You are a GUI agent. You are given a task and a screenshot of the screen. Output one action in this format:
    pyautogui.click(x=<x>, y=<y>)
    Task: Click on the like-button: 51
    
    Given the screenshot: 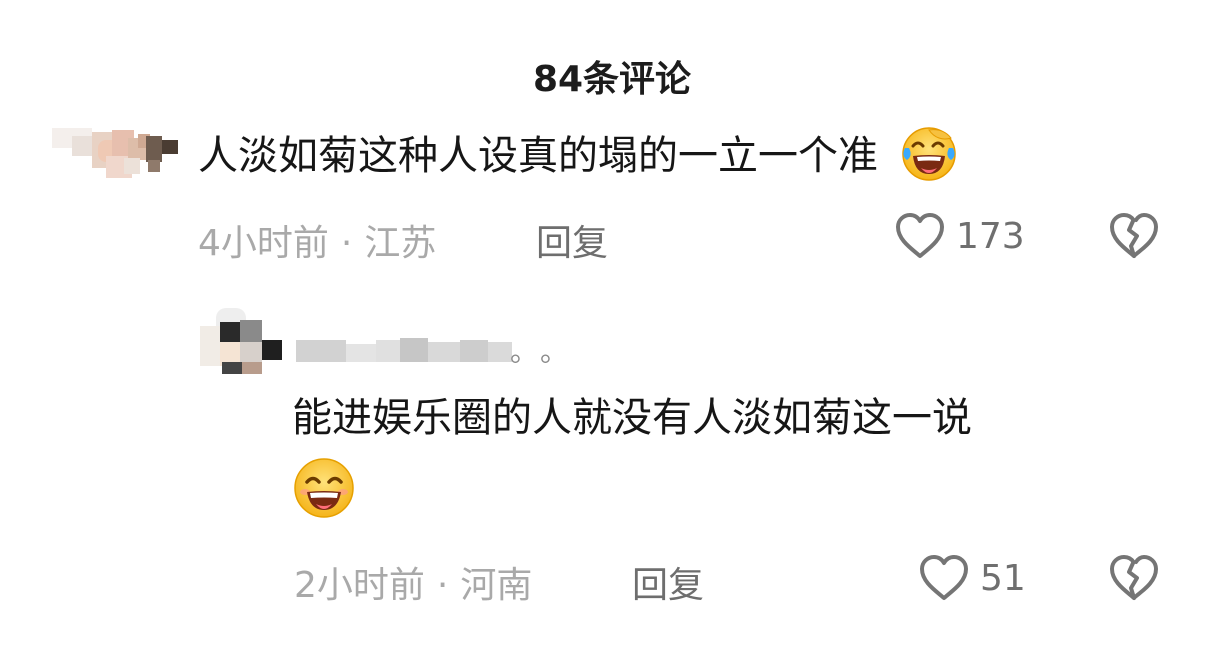 What is the action you would take?
    pyautogui.click(x=972, y=578)
    